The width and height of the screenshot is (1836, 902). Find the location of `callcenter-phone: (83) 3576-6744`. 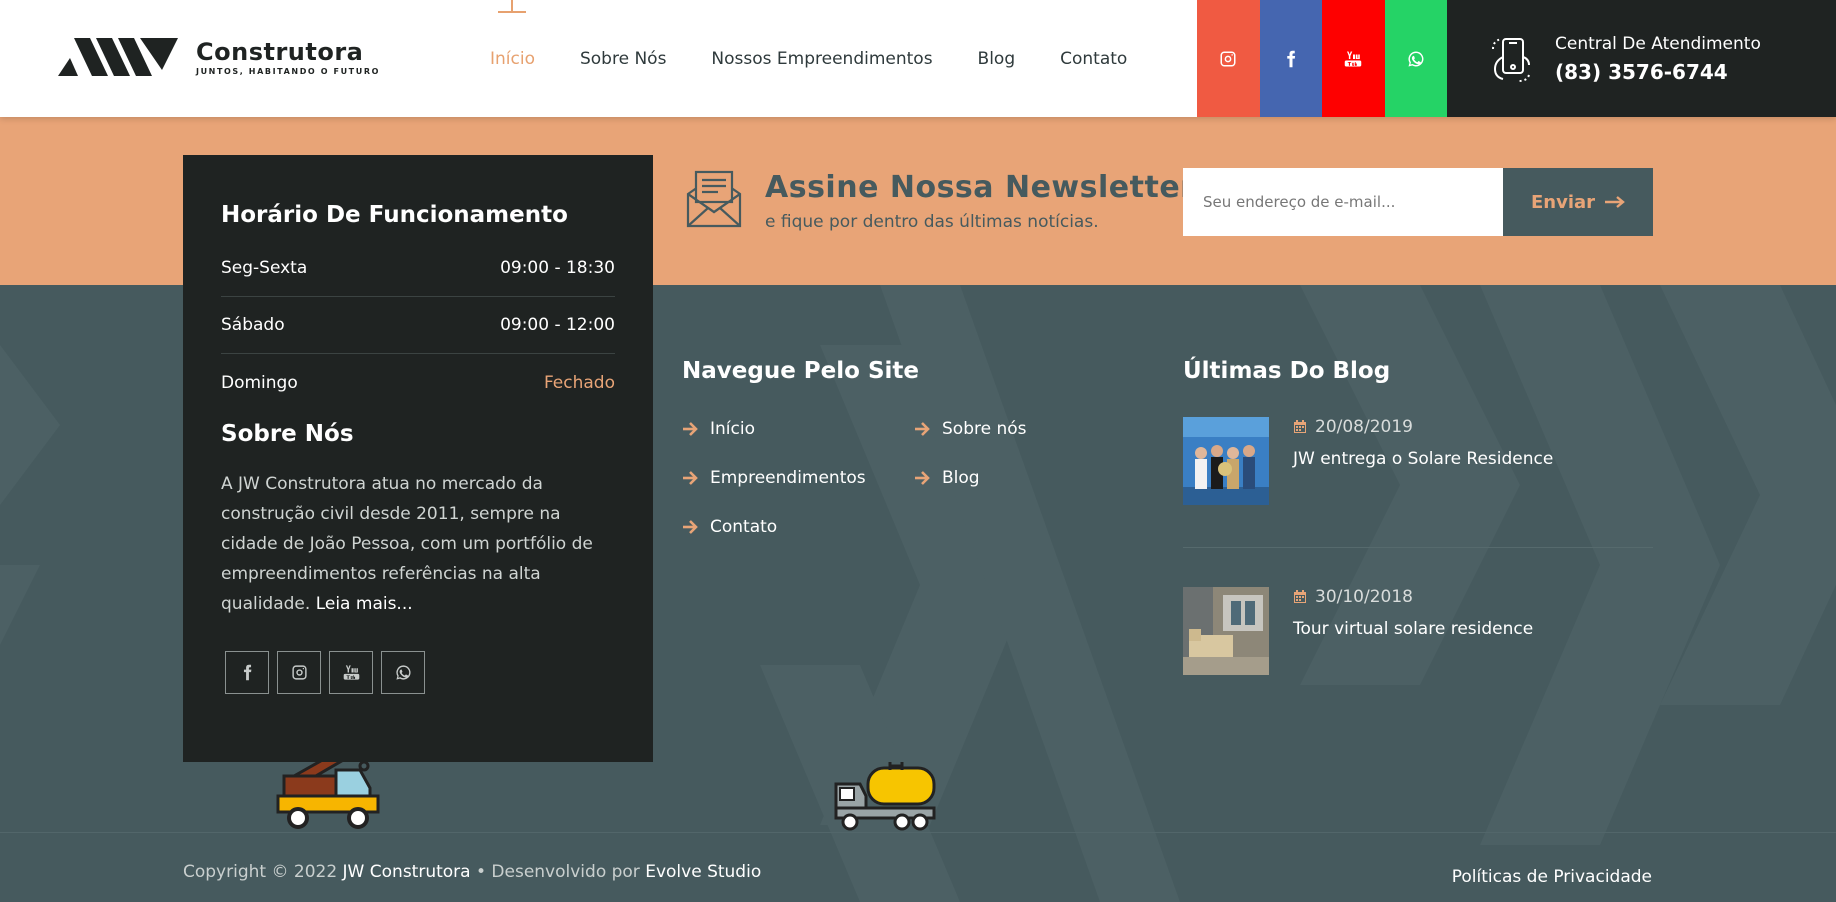

callcenter-phone: (83) 3576-6744 is located at coordinates (1658, 72).